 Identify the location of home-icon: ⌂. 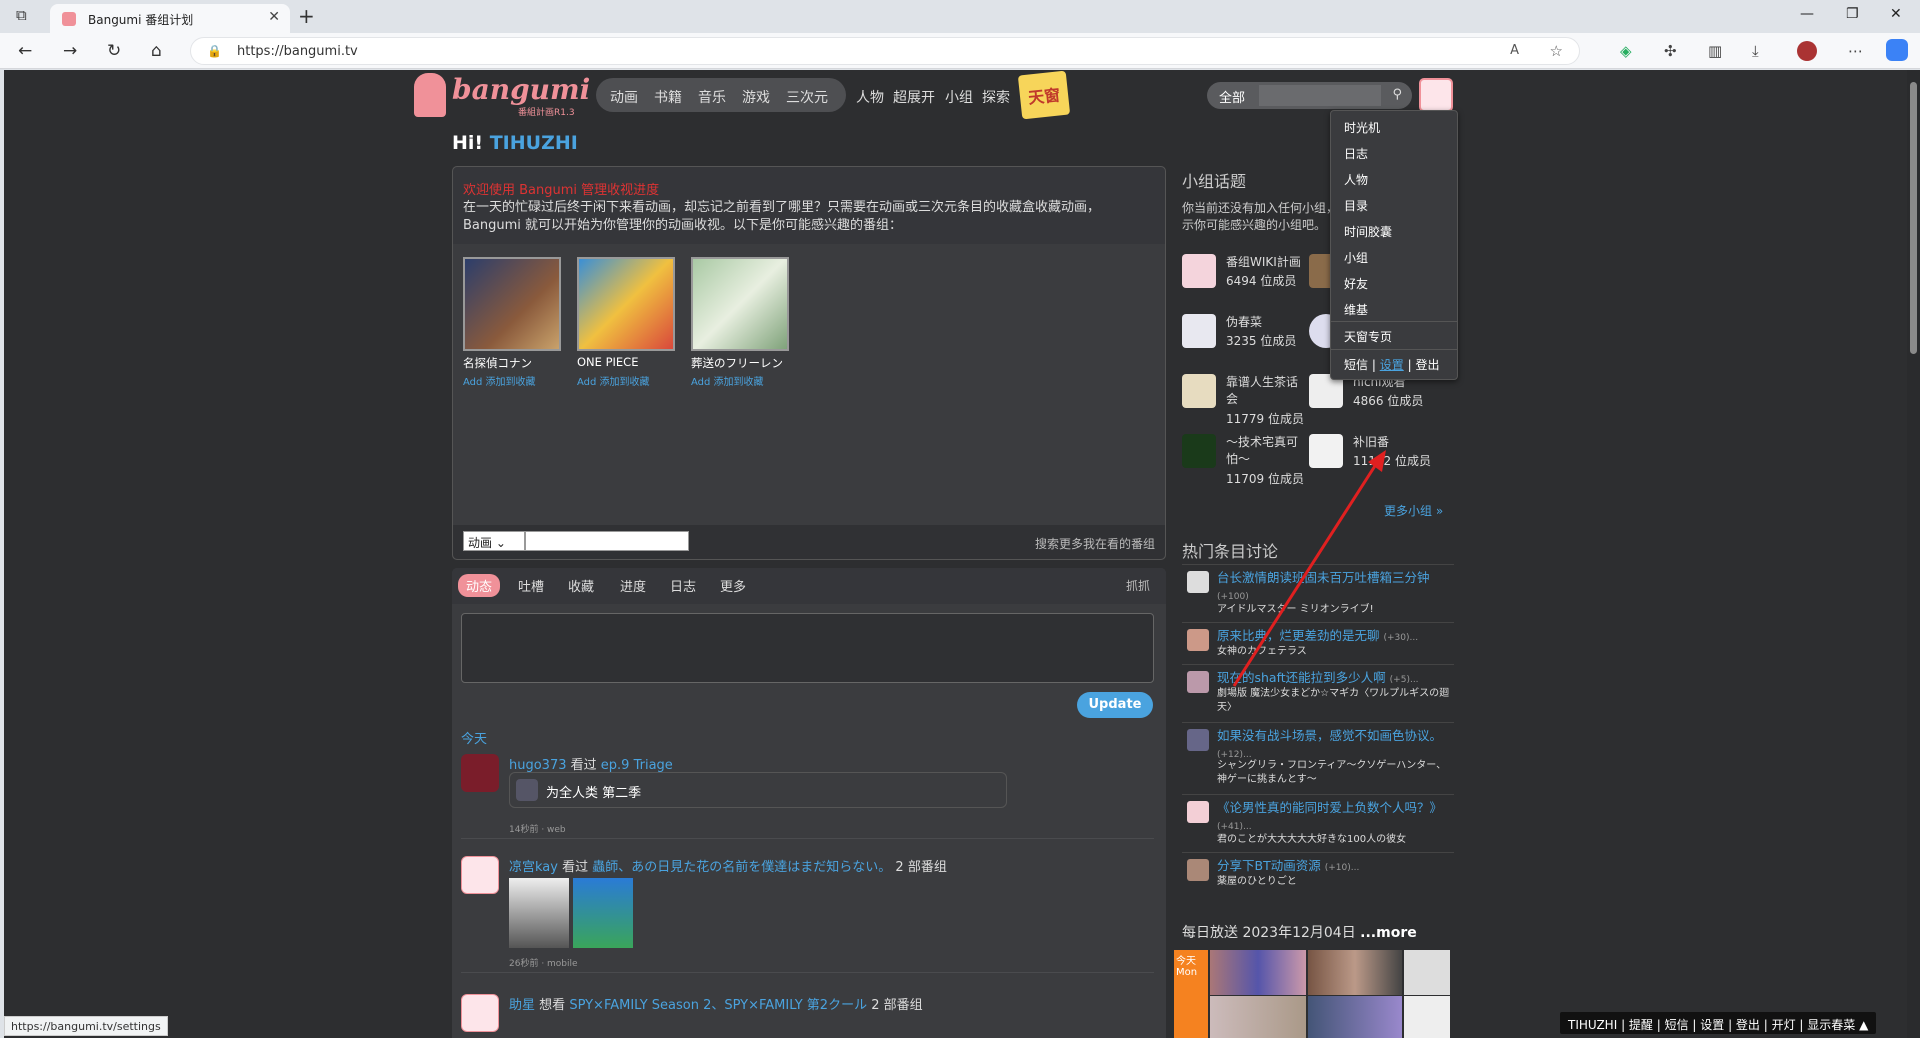
(156, 51).